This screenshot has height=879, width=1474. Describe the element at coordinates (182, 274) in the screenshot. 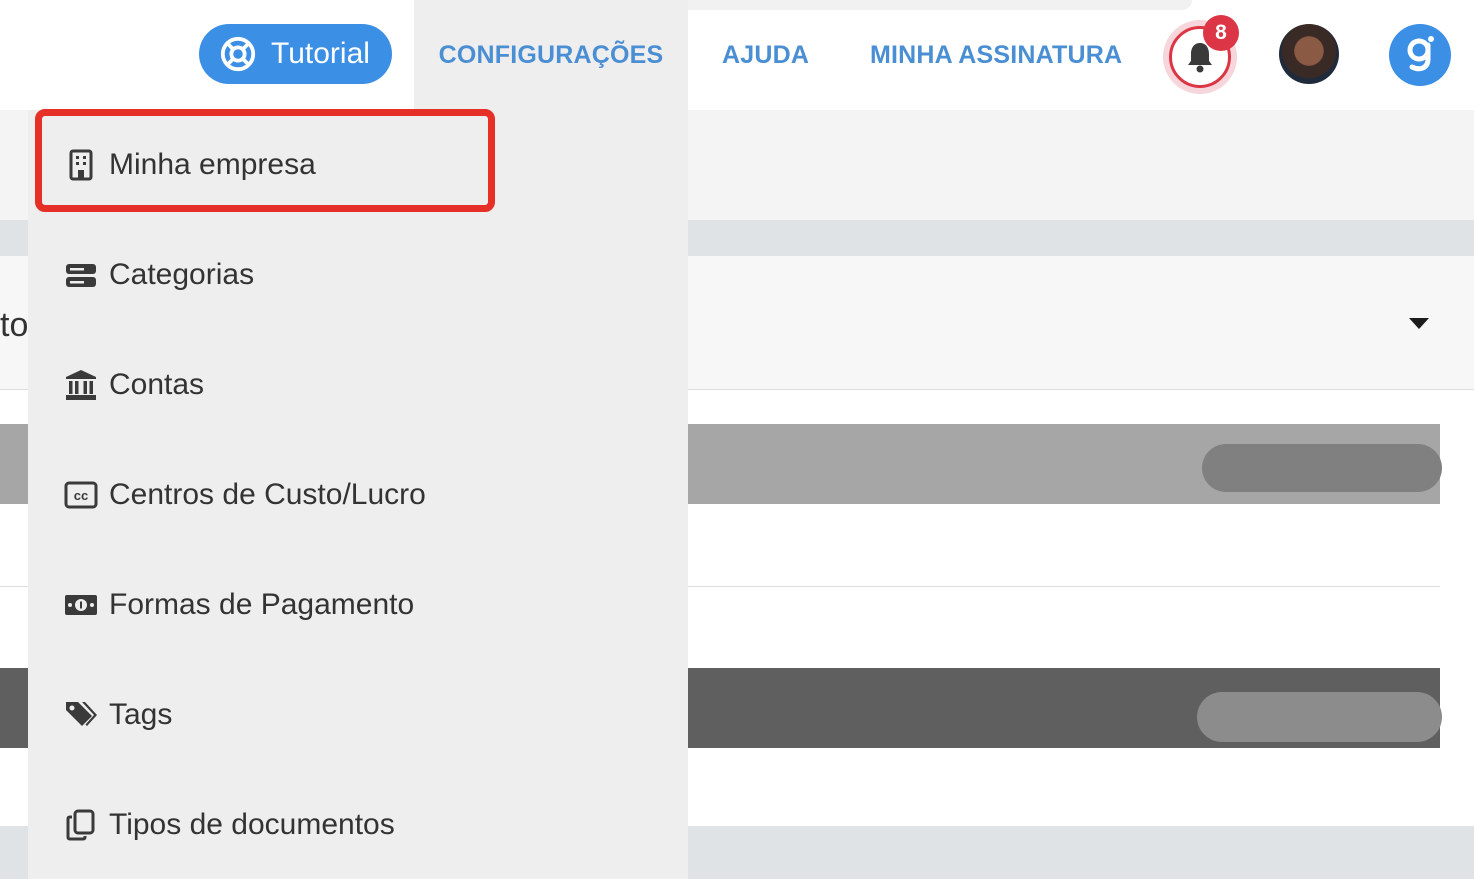

I see `menu-item-label: Categorias` at that location.